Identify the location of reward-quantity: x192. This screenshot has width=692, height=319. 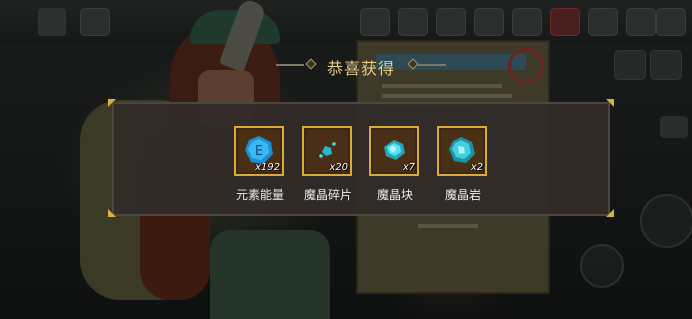
(267, 167).